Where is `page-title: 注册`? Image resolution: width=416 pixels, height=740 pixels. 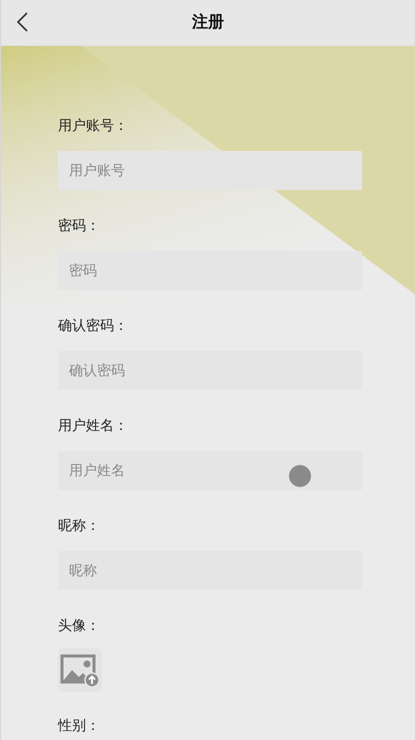 page-title: 注册 is located at coordinates (208, 22).